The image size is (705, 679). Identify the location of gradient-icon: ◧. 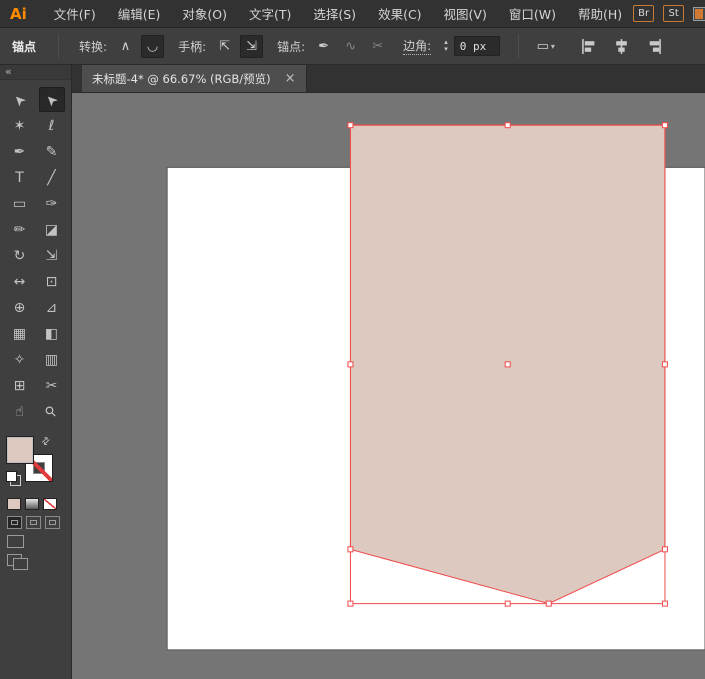
(51, 333).